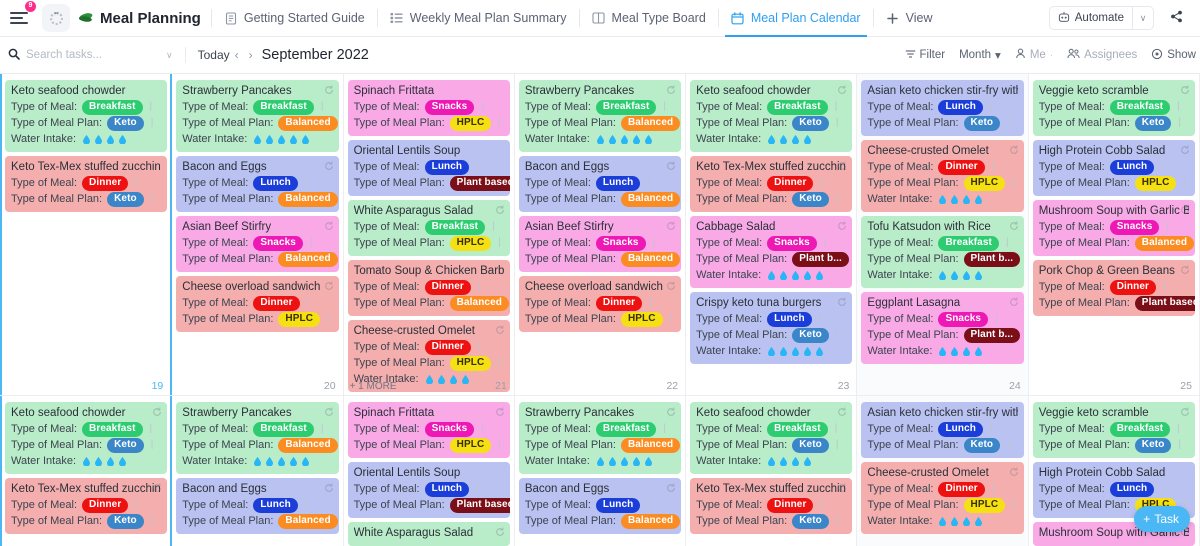 This screenshot has height=546, width=1200. What do you see at coordinates (1173, 55) in the screenshot?
I see `show-button: Show` at bounding box center [1173, 55].